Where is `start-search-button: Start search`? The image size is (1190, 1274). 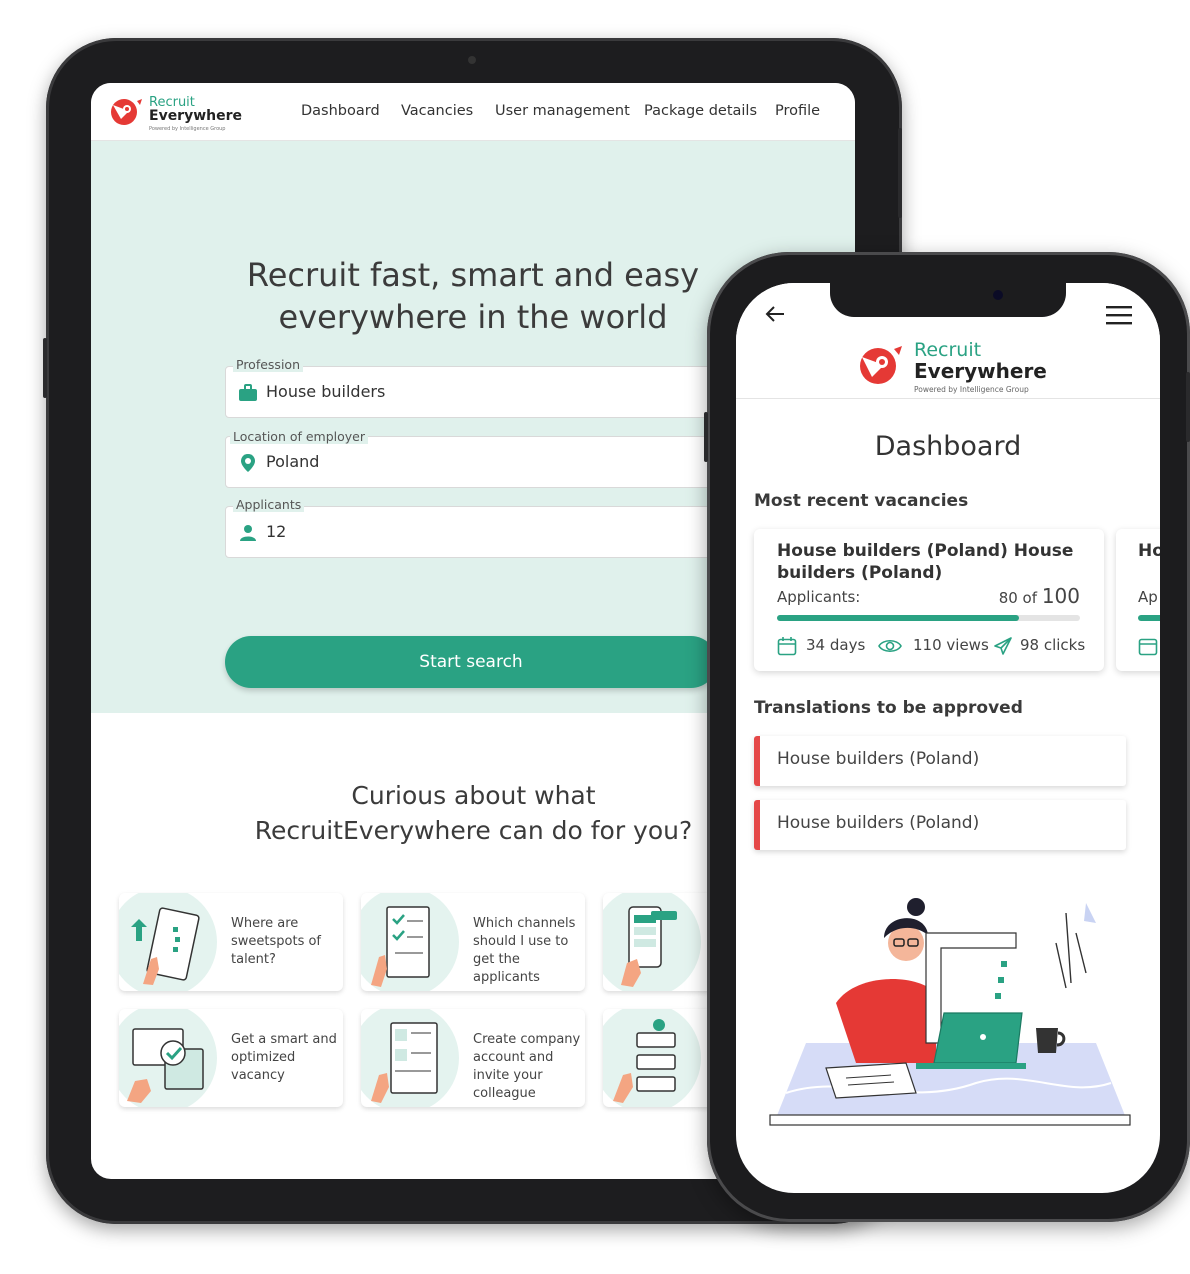
start-search-button: Start search is located at coordinates (471, 662).